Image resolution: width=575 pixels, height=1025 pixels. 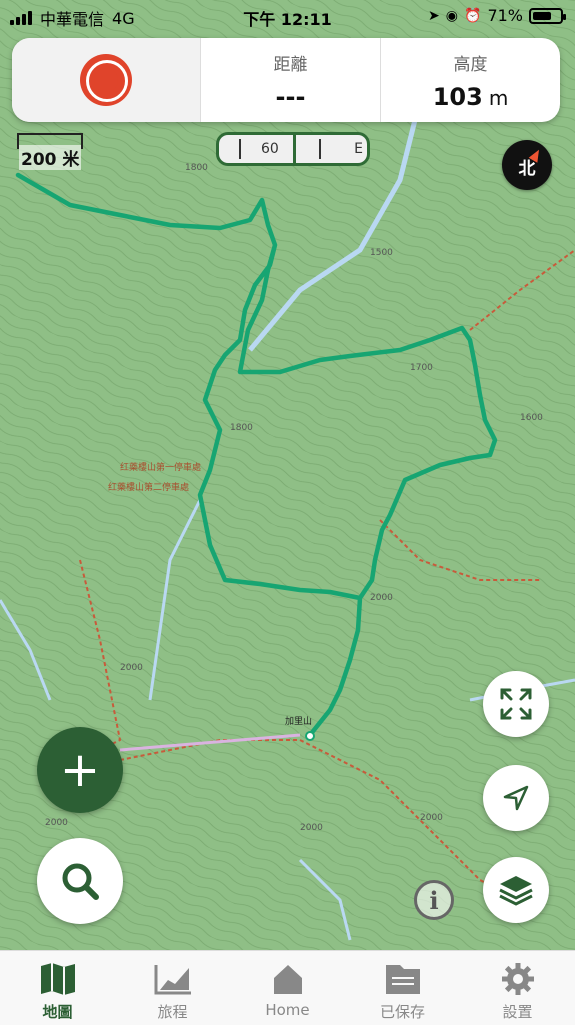 What do you see at coordinates (298, 721) in the screenshot?
I see `poi-label: 加里山` at bounding box center [298, 721].